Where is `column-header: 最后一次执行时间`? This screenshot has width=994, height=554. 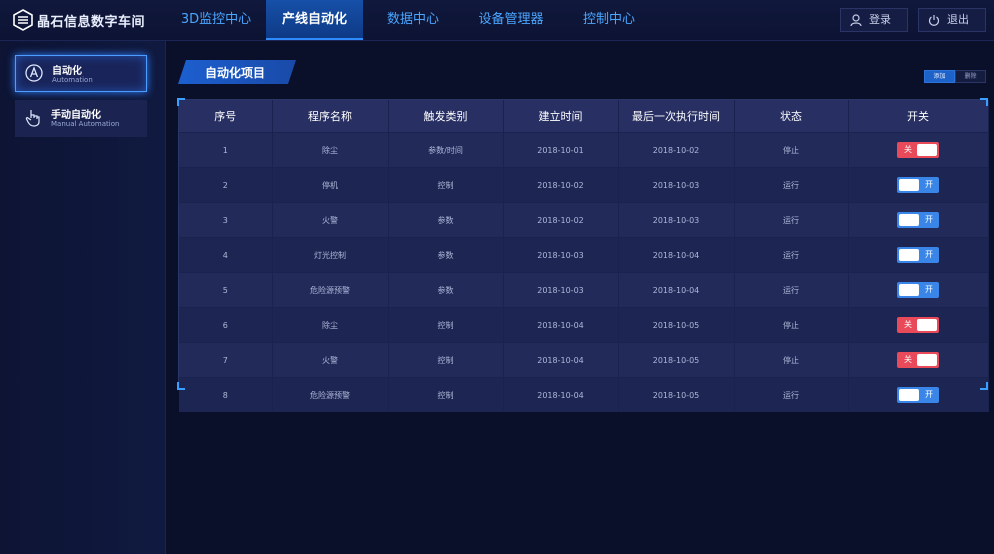 column-header: 最后一次执行时间 is located at coordinates (676, 116).